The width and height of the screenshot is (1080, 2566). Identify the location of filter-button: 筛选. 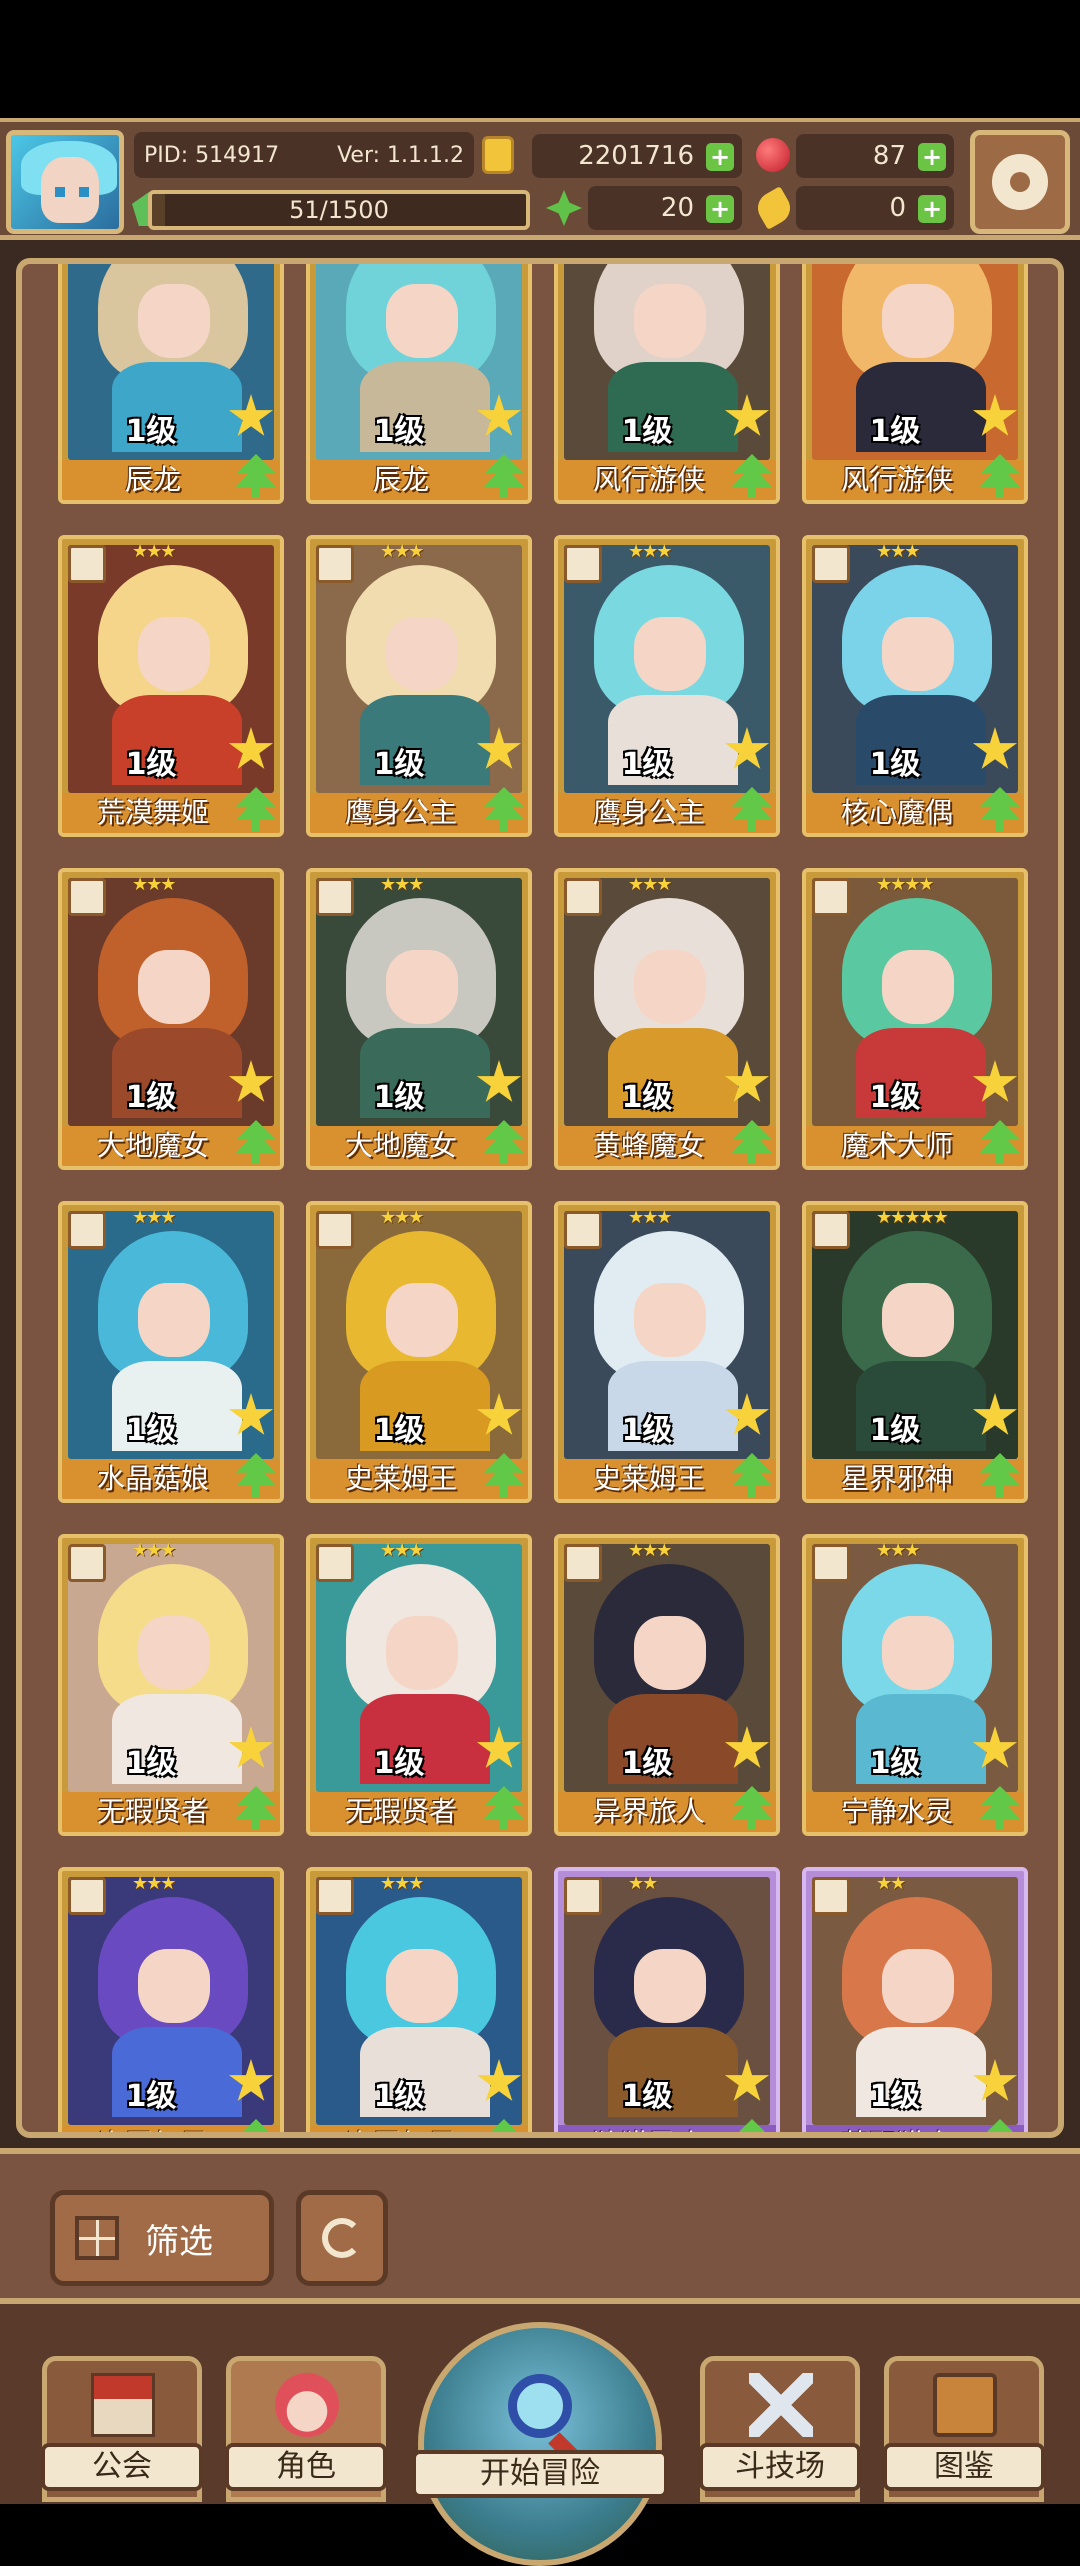
(162, 2238).